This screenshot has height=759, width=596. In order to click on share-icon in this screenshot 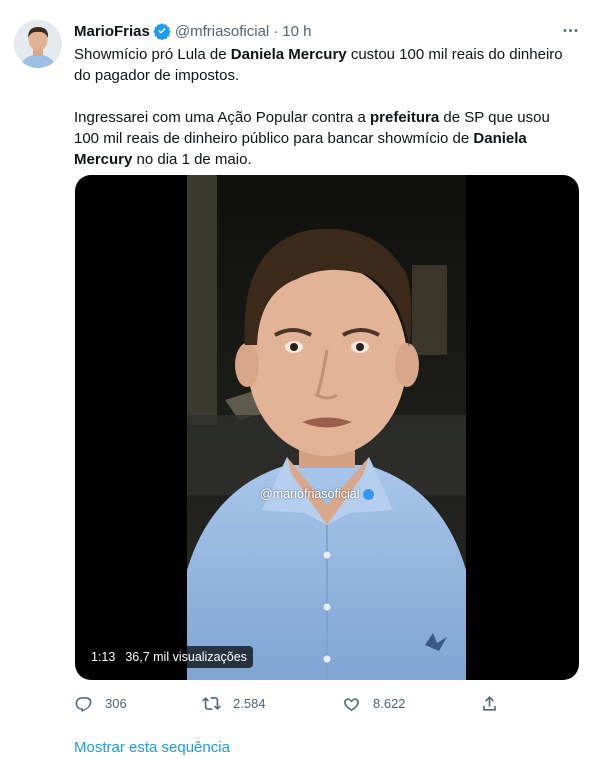, I will do `click(489, 703)`.